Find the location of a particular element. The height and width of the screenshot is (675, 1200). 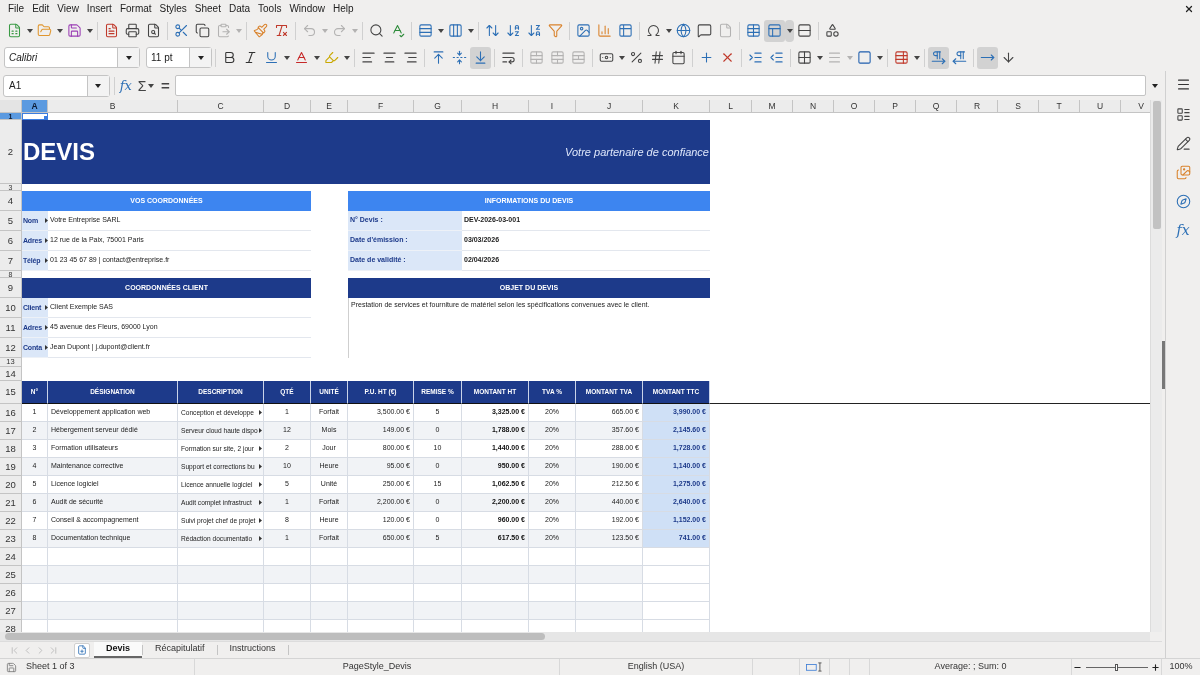

row-header: 2 is located at coordinates (11, 152).